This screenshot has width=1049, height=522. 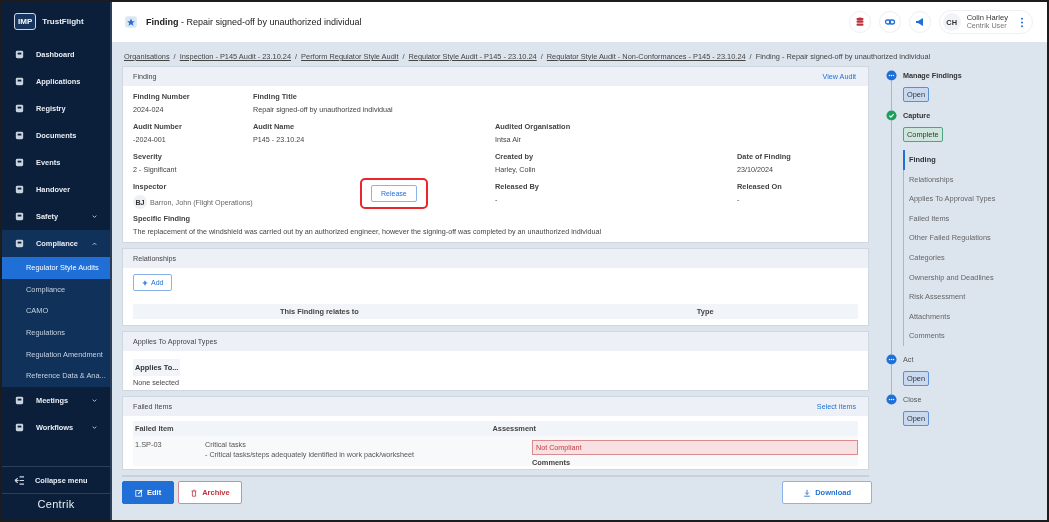 What do you see at coordinates (254, 22) in the screenshot?
I see `page-title: Finding - Repair signed-off by unauthorized individual` at bounding box center [254, 22].